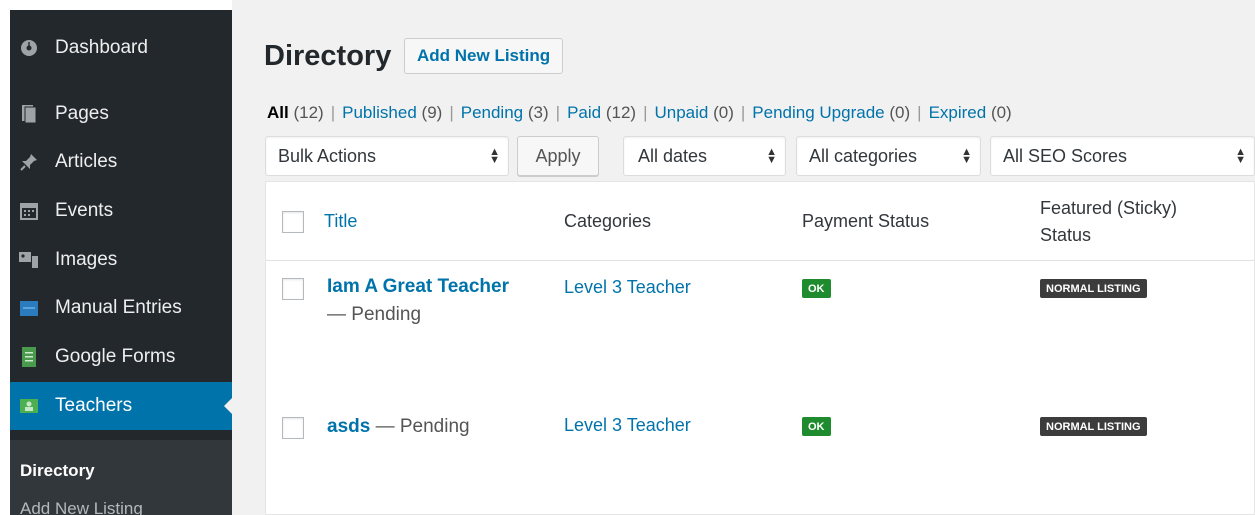 The width and height of the screenshot is (1255, 515). Describe the element at coordinates (348, 426) in the screenshot. I see `row-title-link: asds` at that location.